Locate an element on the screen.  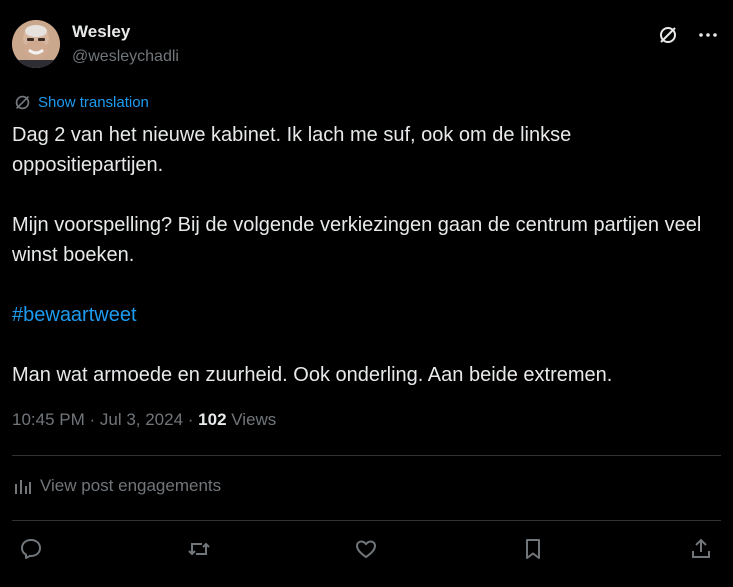
view-engagements-label: View post engagements is located at coordinates (131, 485).